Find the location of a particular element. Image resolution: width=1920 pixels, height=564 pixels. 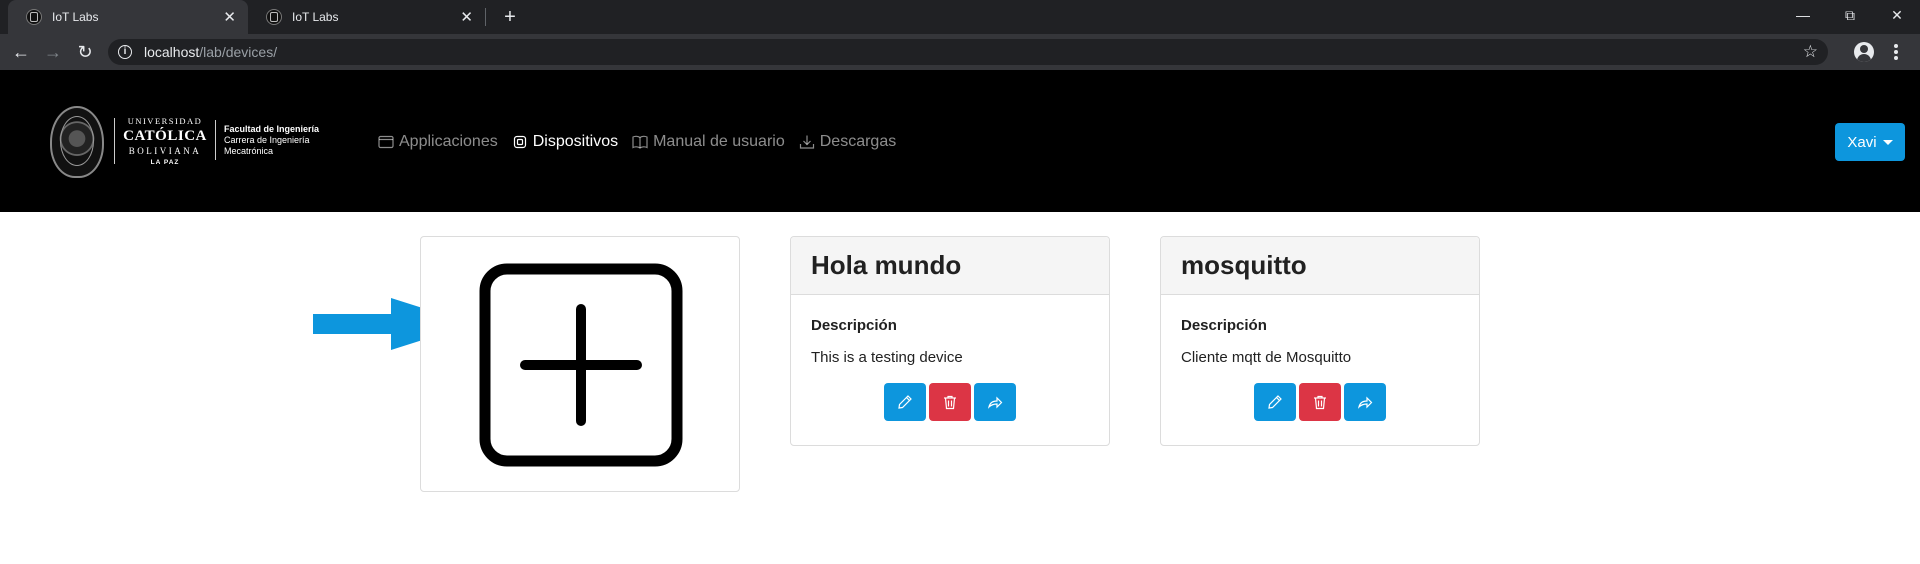

career-line-1: Carrera de Ingeniería is located at coordinates (267, 139).